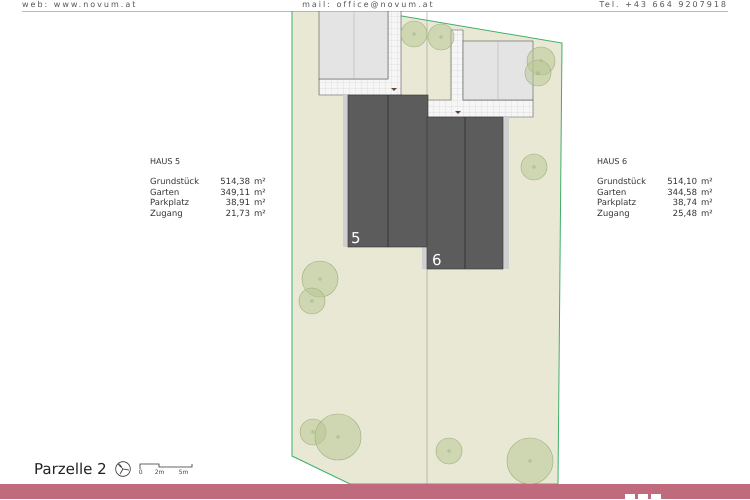 The width and height of the screenshot is (750, 500). What do you see at coordinates (612, 161) in the screenshot?
I see `house-heading: HAUS 6` at bounding box center [612, 161].